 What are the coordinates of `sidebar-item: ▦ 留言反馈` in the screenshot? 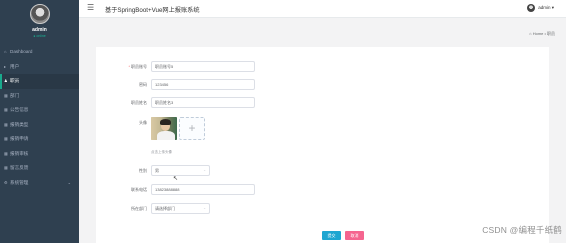 It's located at (39, 168).